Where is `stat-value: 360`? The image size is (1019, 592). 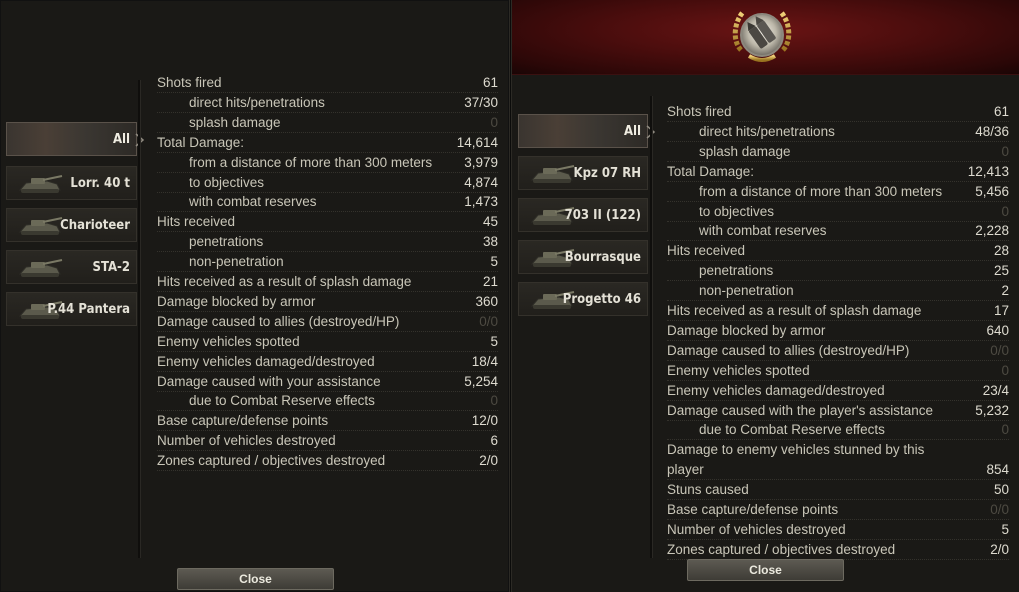 stat-value: 360 is located at coordinates (486, 301).